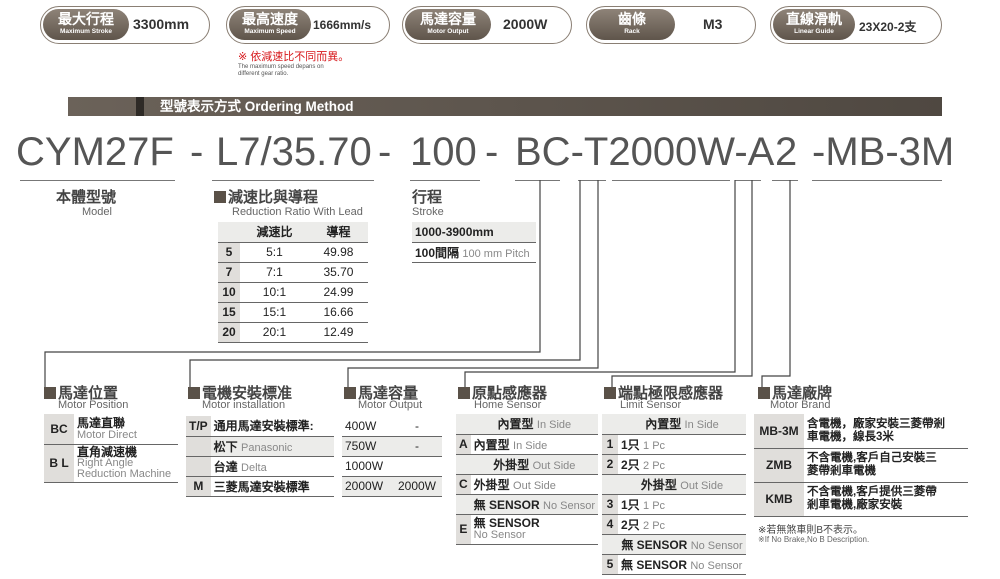 The image size is (1000, 579). I want to click on table-row: 5無 SENSOR No Sensor, so click(674, 564).